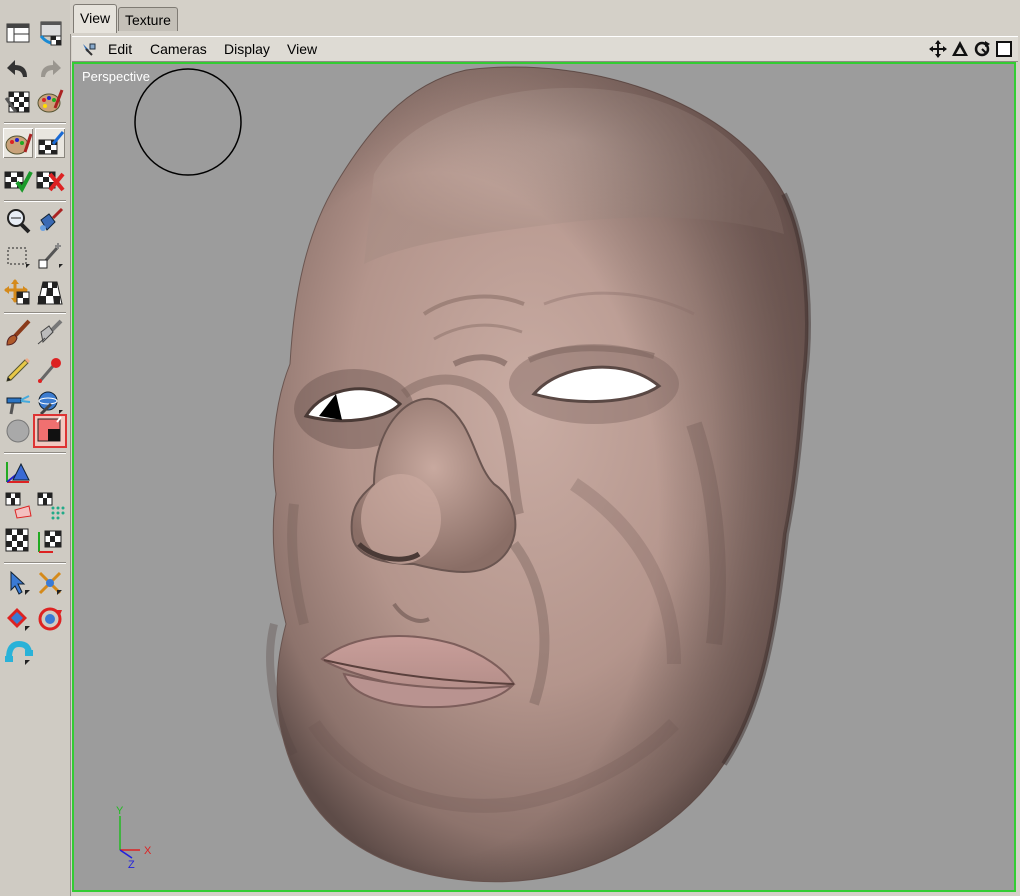 This screenshot has height=896, width=1020. What do you see at coordinates (18, 293) in the screenshot?
I see `move-checker-icon` at bounding box center [18, 293].